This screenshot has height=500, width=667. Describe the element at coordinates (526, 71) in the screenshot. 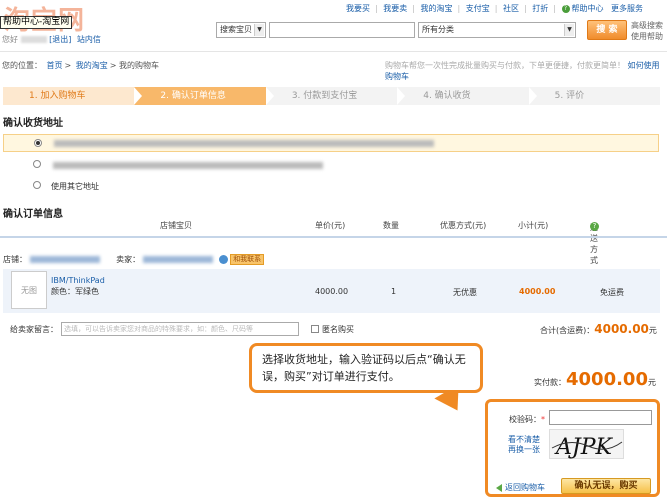

I see `cart-tip: 购物车帮您一次性完成批量购买与付款，下单更便捷，付款更简单！ 如何使用购物车` at that location.